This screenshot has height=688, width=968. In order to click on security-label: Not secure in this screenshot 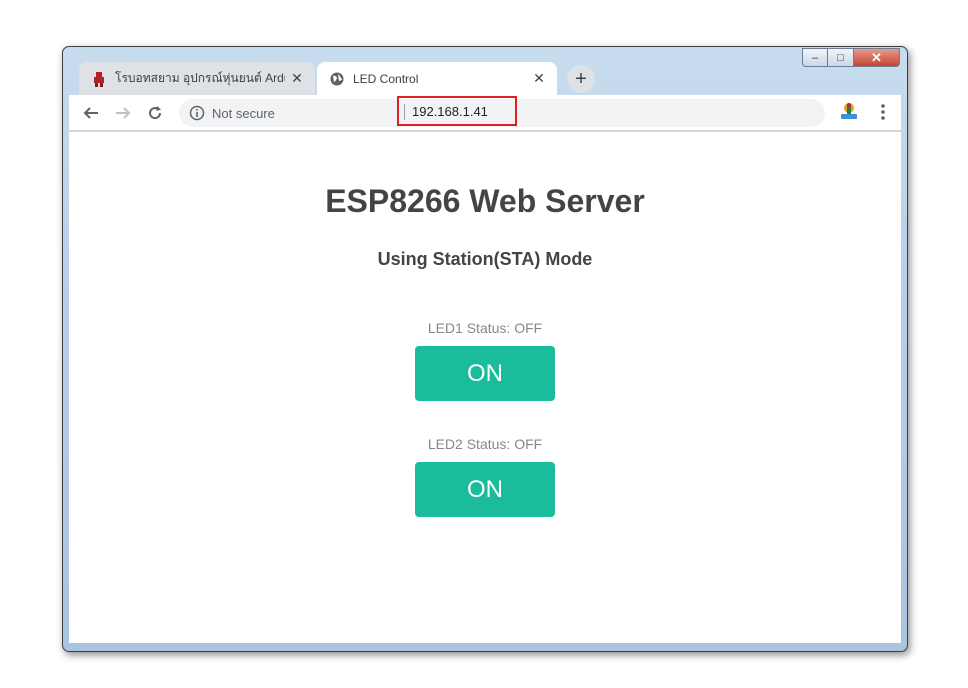, I will do `click(243, 113)`.